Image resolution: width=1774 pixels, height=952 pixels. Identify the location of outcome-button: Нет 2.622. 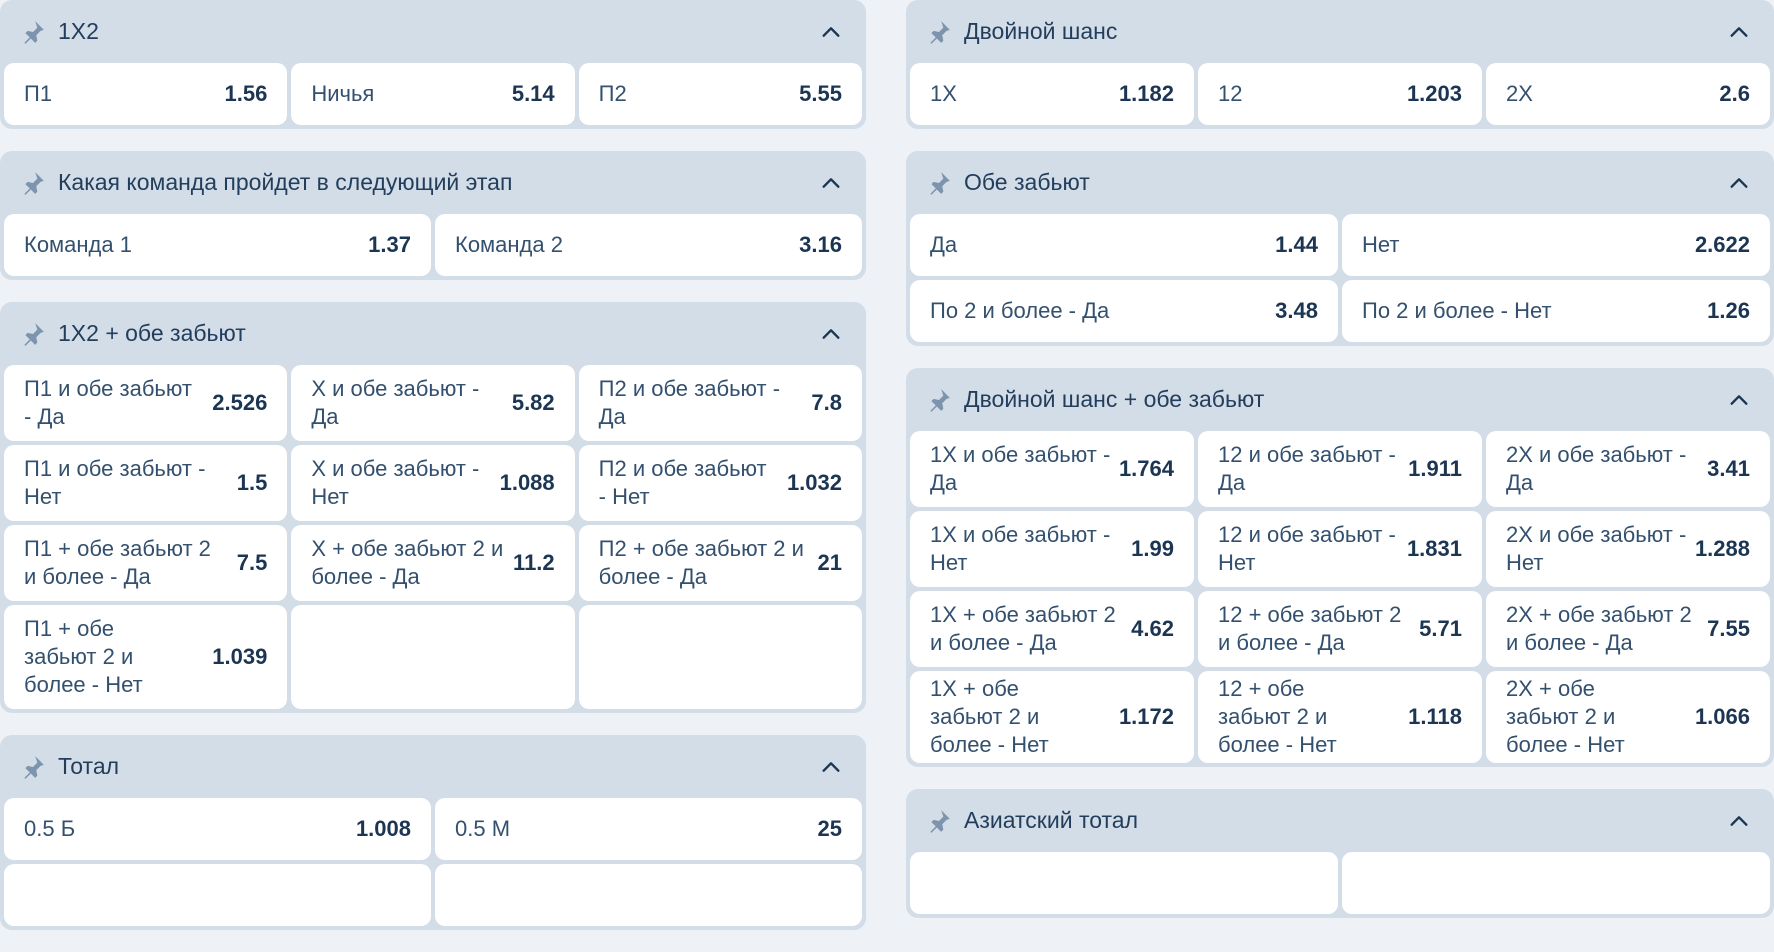
(1556, 245).